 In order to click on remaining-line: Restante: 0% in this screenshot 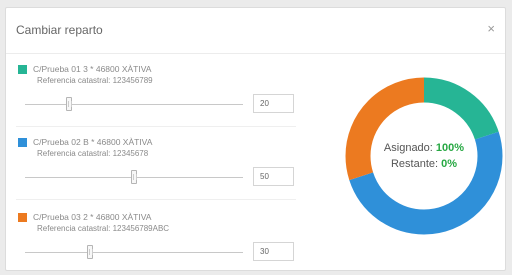, I will do `click(424, 164)`.